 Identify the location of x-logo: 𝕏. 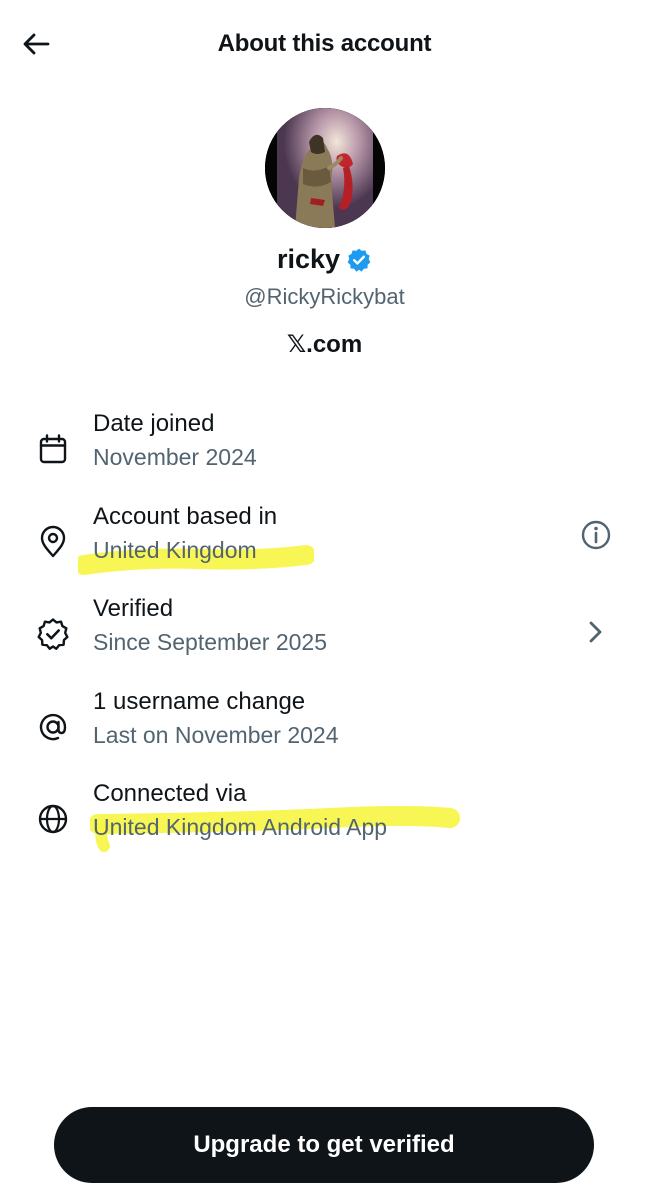
(296, 344).